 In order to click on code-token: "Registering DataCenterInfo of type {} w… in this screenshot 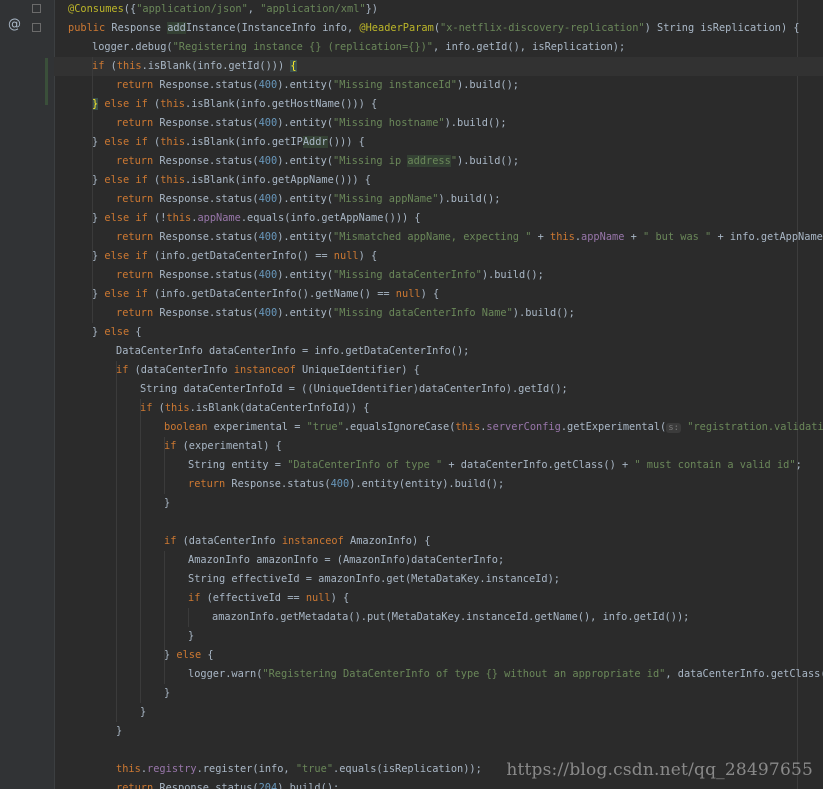, I will do `click(464, 674)`.